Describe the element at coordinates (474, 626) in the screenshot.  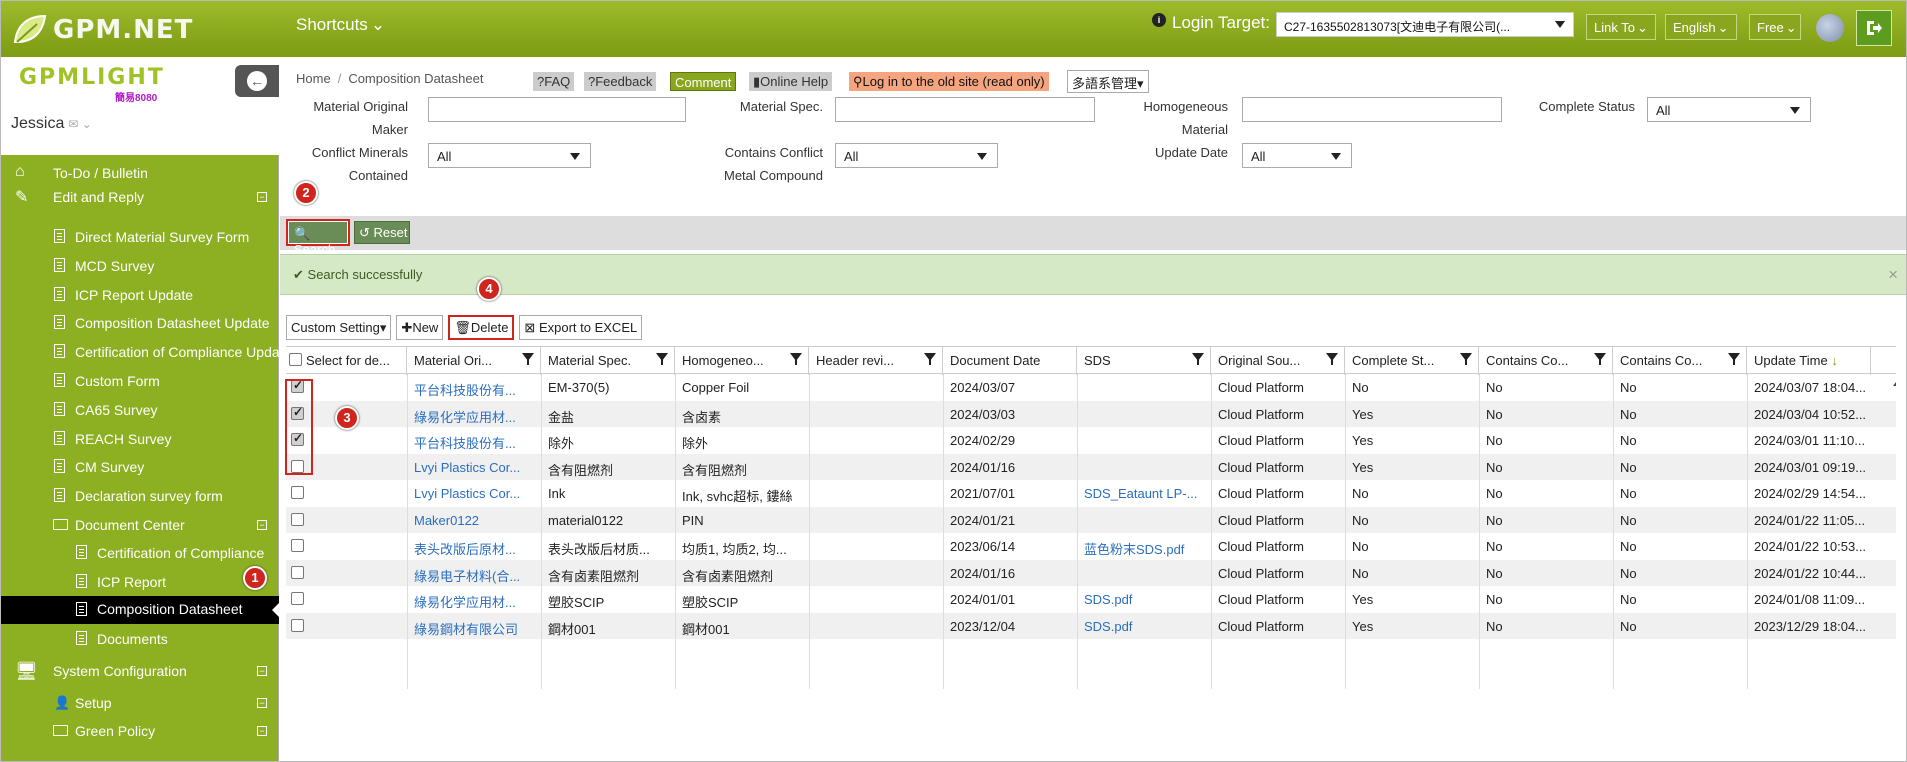
I see `cell-maker: 綠易鋼材有限公司` at that location.